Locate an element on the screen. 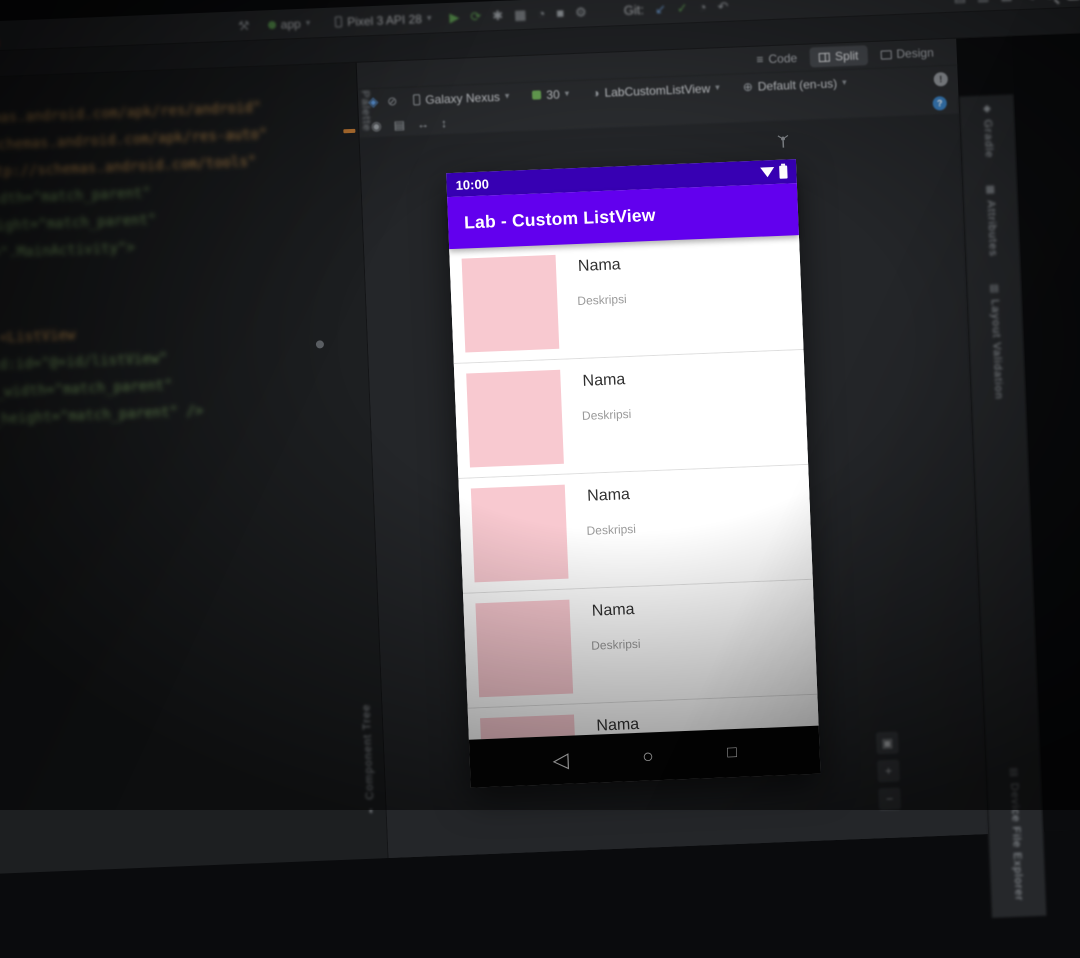 Image resolution: width=1080 pixels, height=958 pixels. device-dropdown: Pixel 3 API 28 ▾ is located at coordinates (383, 20).